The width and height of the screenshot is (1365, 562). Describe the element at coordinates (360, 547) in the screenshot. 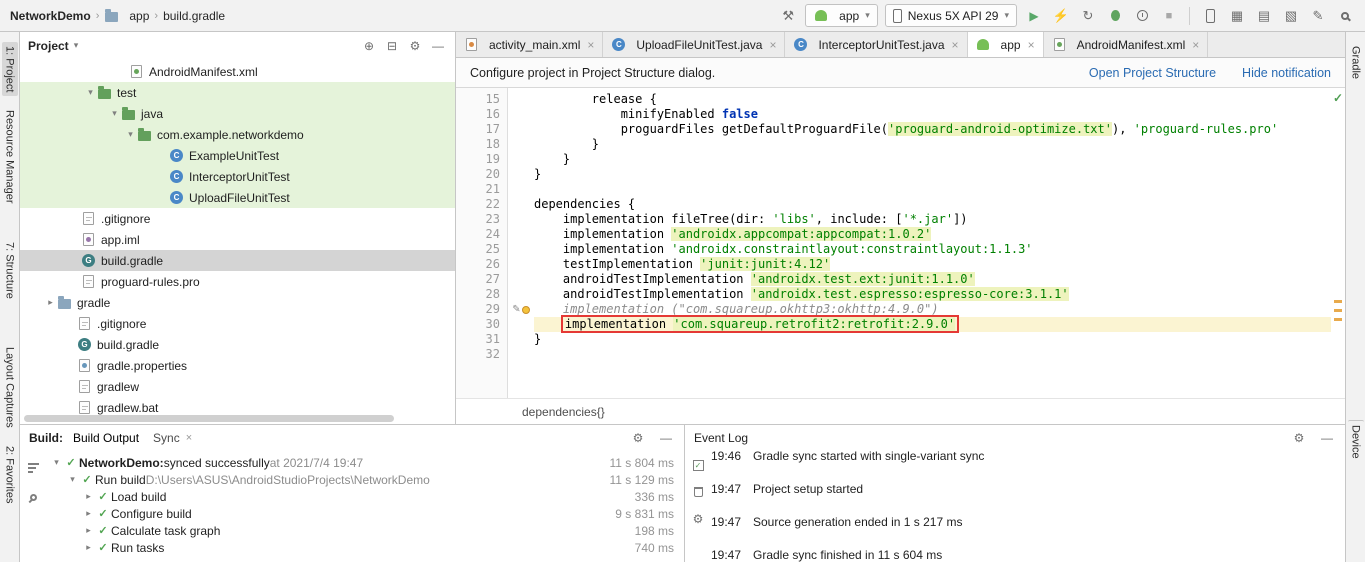

I see `build-row: ▸ ✓ Run tasks 740 ms` at that location.